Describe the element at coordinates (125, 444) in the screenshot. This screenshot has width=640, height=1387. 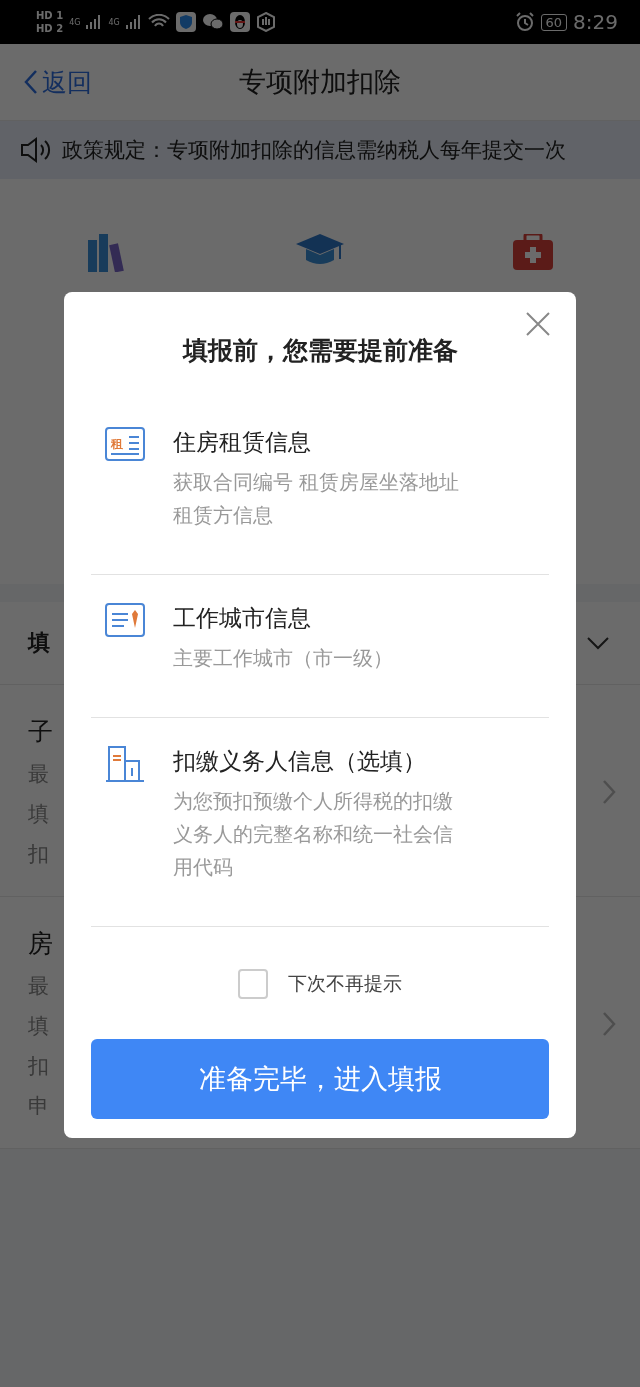
I see `rent-document-icon: 租` at that location.